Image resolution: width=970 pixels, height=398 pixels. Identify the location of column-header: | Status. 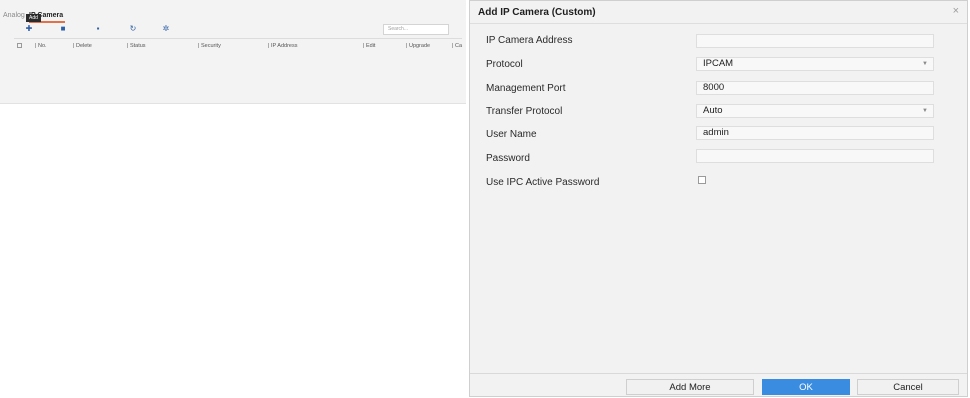
(136, 46).